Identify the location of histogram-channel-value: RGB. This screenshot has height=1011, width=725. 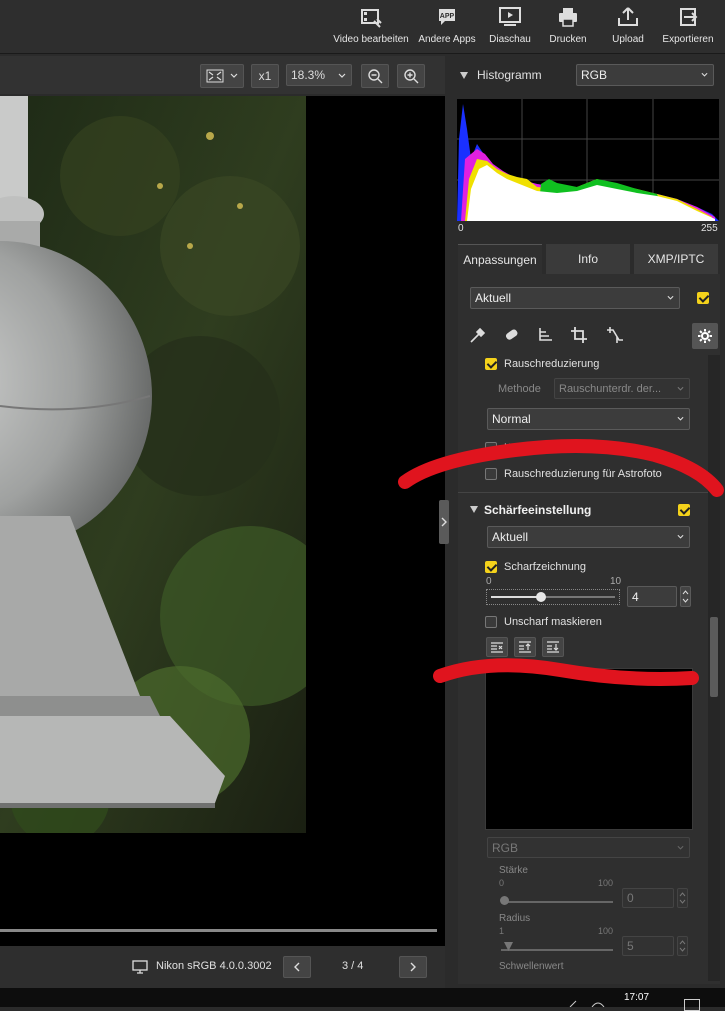
(594, 75).